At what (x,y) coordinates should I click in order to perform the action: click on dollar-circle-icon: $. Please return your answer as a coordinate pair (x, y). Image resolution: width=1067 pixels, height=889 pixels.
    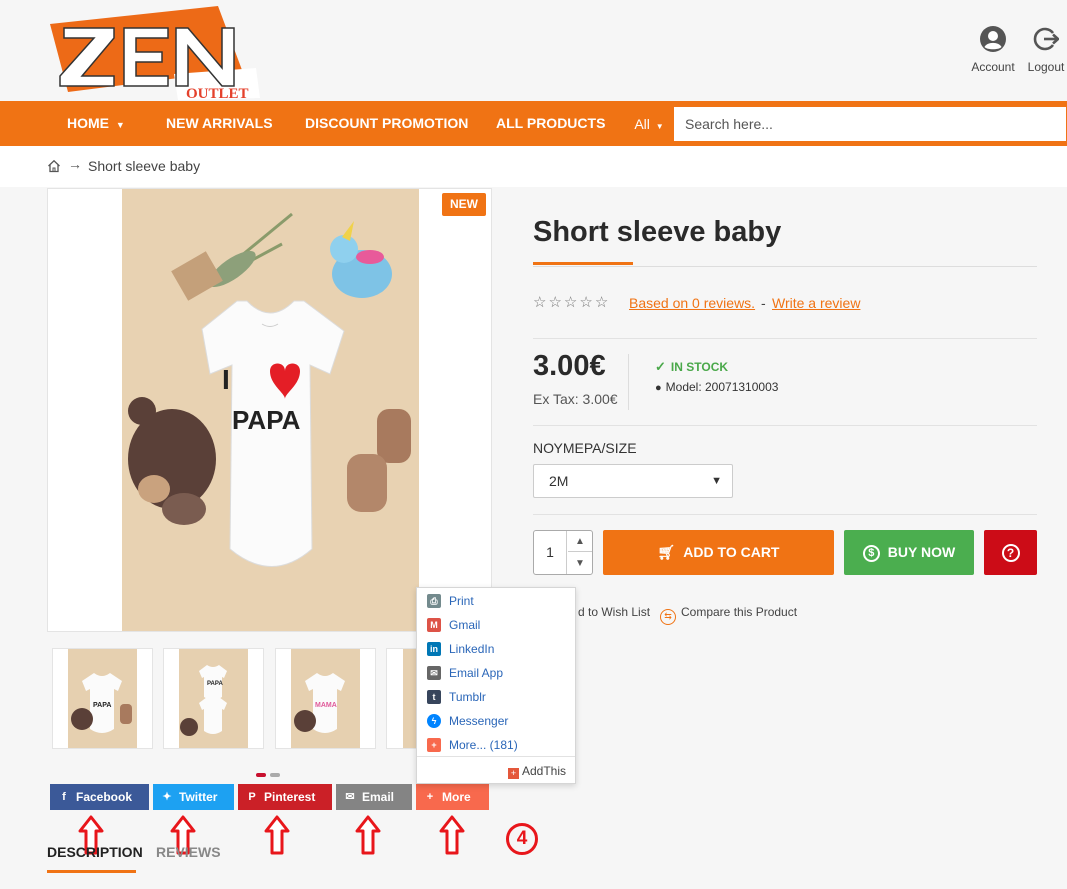
    Looking at the image, I should click on (871, 553).